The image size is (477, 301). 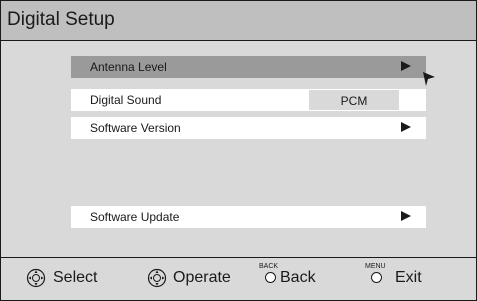 What do you see at coordinates (248, 67) in the screenshot?
I see `menu-item-antenna-level: Antenna Level` at bounding box center [248, 67].